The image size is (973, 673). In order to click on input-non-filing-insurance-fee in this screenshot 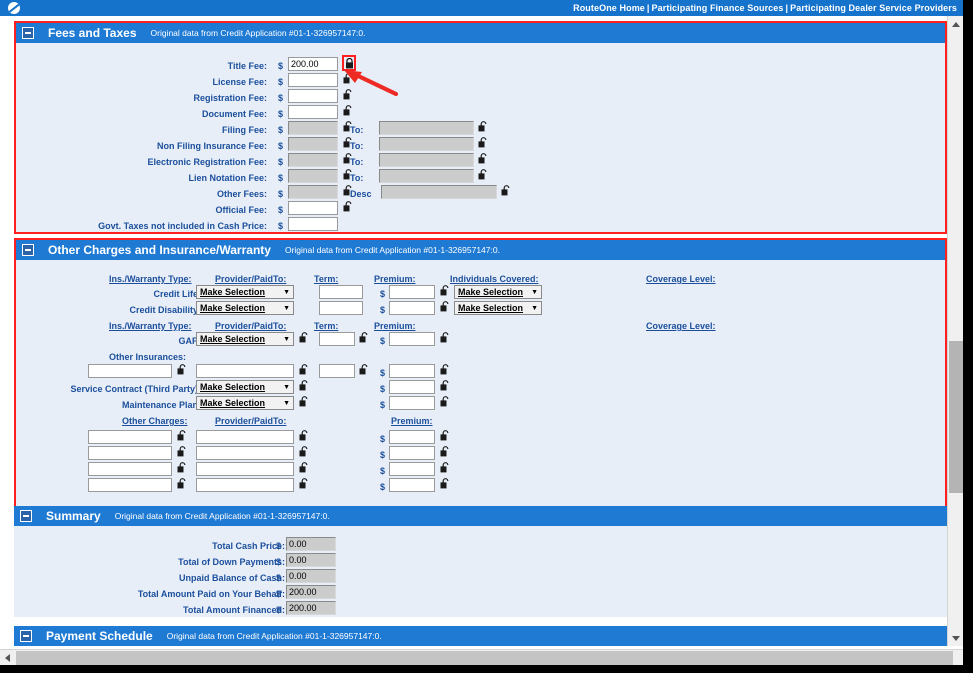, I will do `click(313, 144)`.